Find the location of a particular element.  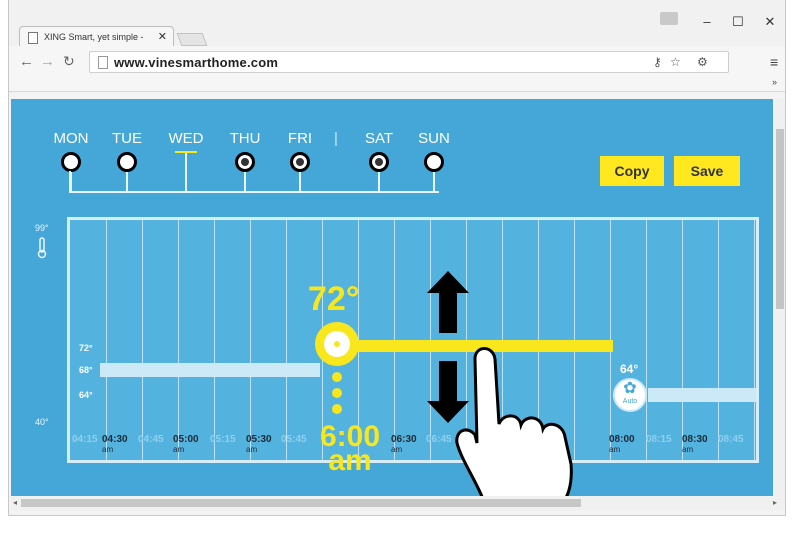

chevron-icon: » is located at coordinates (774, 82).